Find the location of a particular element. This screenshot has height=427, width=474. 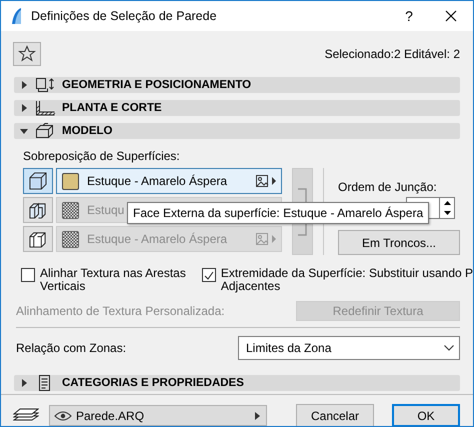

tooltip: Face Externa da superfície: Estuque - Amarelo Áspera is located at coordinates (278, 213).